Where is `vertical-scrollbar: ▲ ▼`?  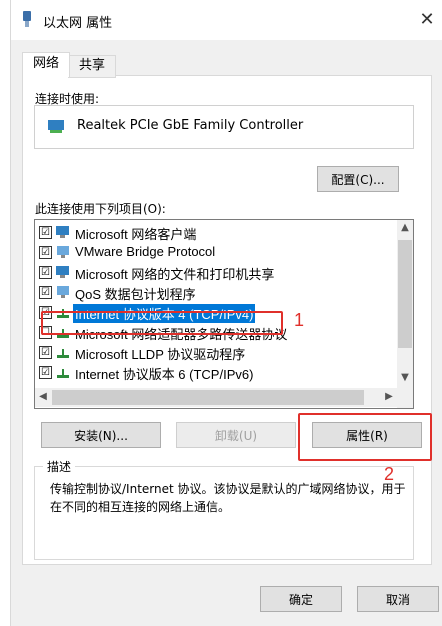 vertical-scrollbar: ▲ ▼ is located at coordinates (405, 304).